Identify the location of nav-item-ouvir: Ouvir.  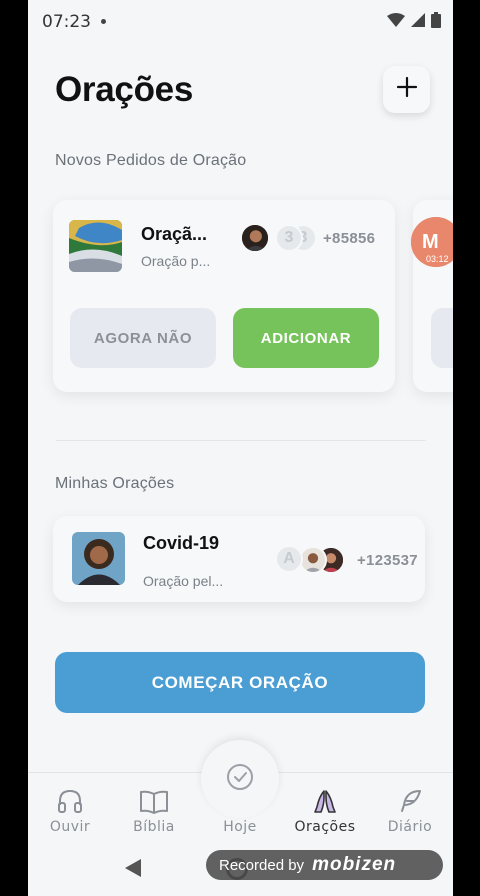
(70, 808).